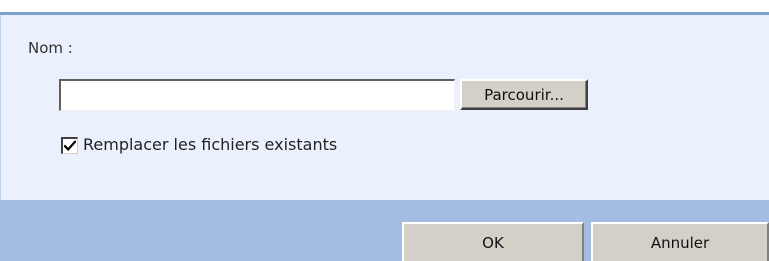 The image size is (769, 261). I want to click on ok-button: OK, so click(493, 241).